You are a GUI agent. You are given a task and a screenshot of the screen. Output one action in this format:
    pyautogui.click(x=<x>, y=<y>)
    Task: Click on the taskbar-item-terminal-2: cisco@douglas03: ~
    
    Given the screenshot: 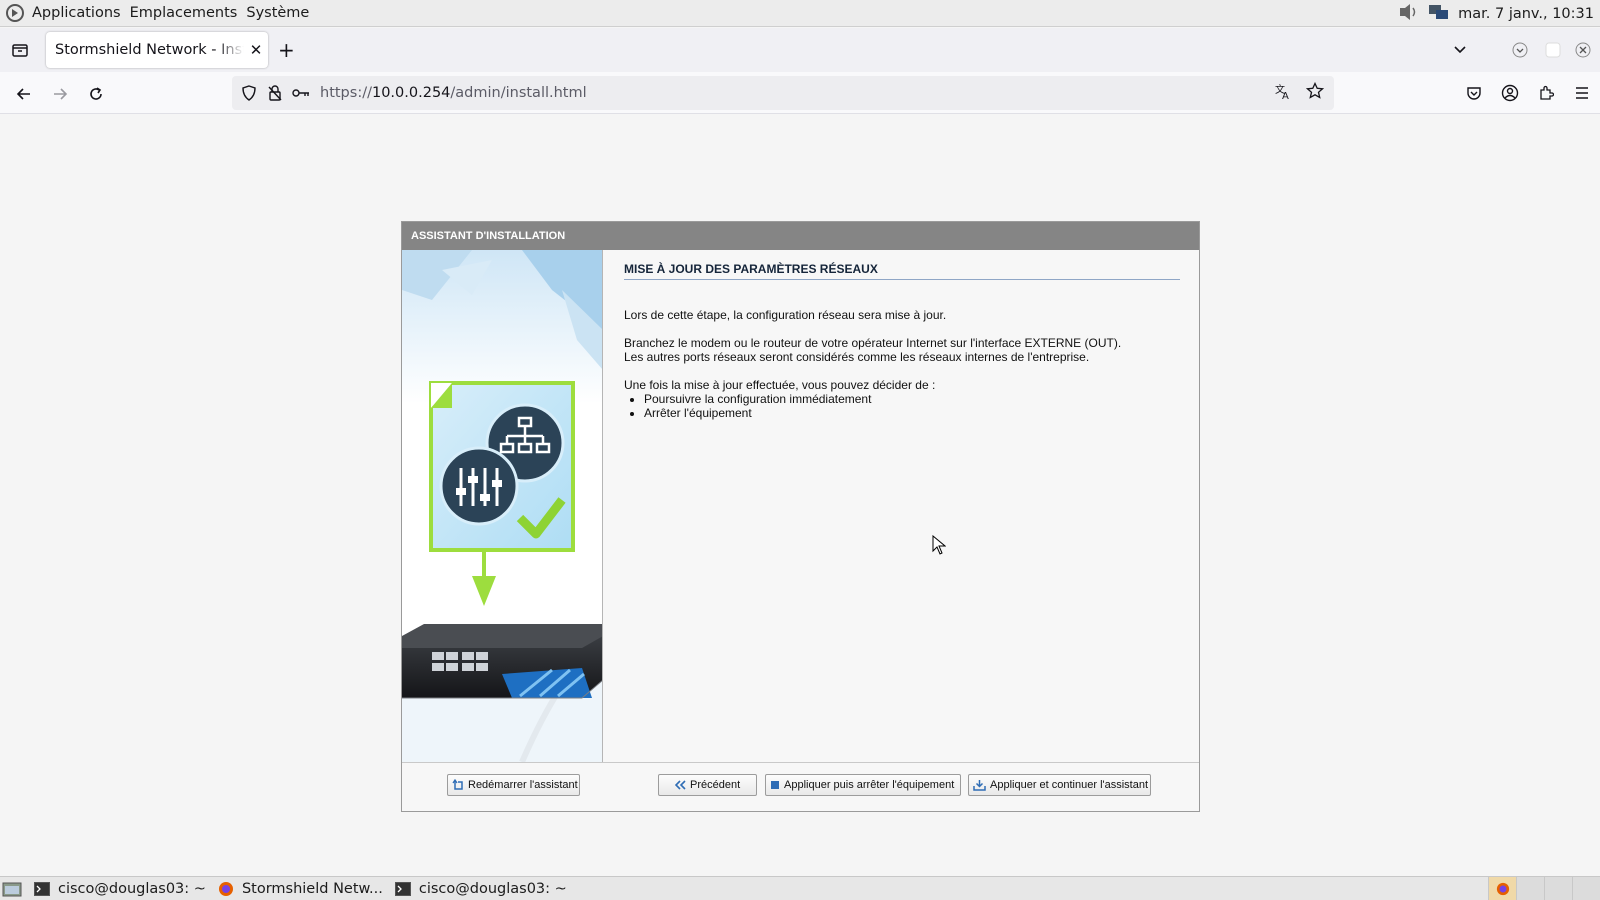 What is the action you would take?
    pyautogui.click(x=481, y=888)
    